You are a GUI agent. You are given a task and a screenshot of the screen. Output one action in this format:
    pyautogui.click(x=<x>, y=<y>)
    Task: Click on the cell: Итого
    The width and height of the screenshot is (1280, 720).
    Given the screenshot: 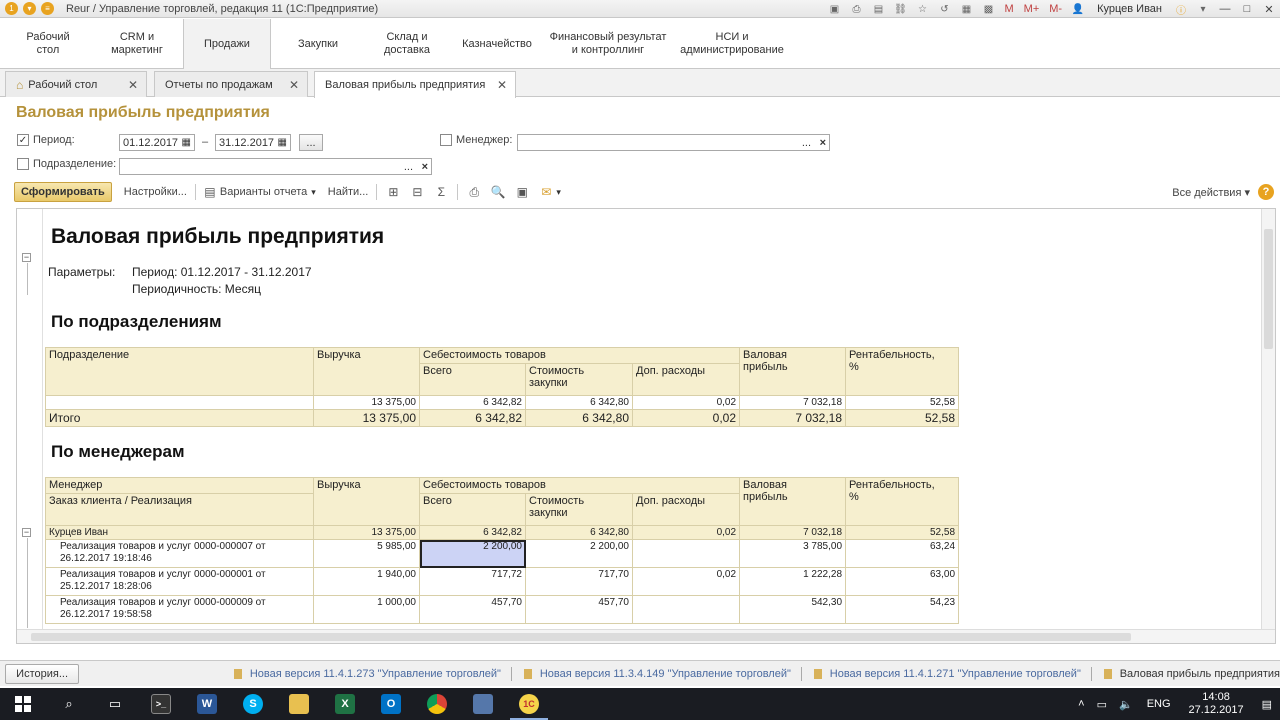 What is the action you would take?
    pyautogui.click(x=179, y=418)
    